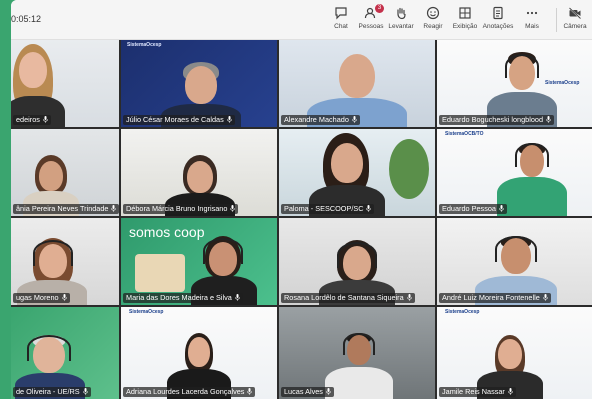 This screenshot has width=592, height=399. I want to click on sistema-ocb-logo: SistemaOCB/TO, so click(464, 134).